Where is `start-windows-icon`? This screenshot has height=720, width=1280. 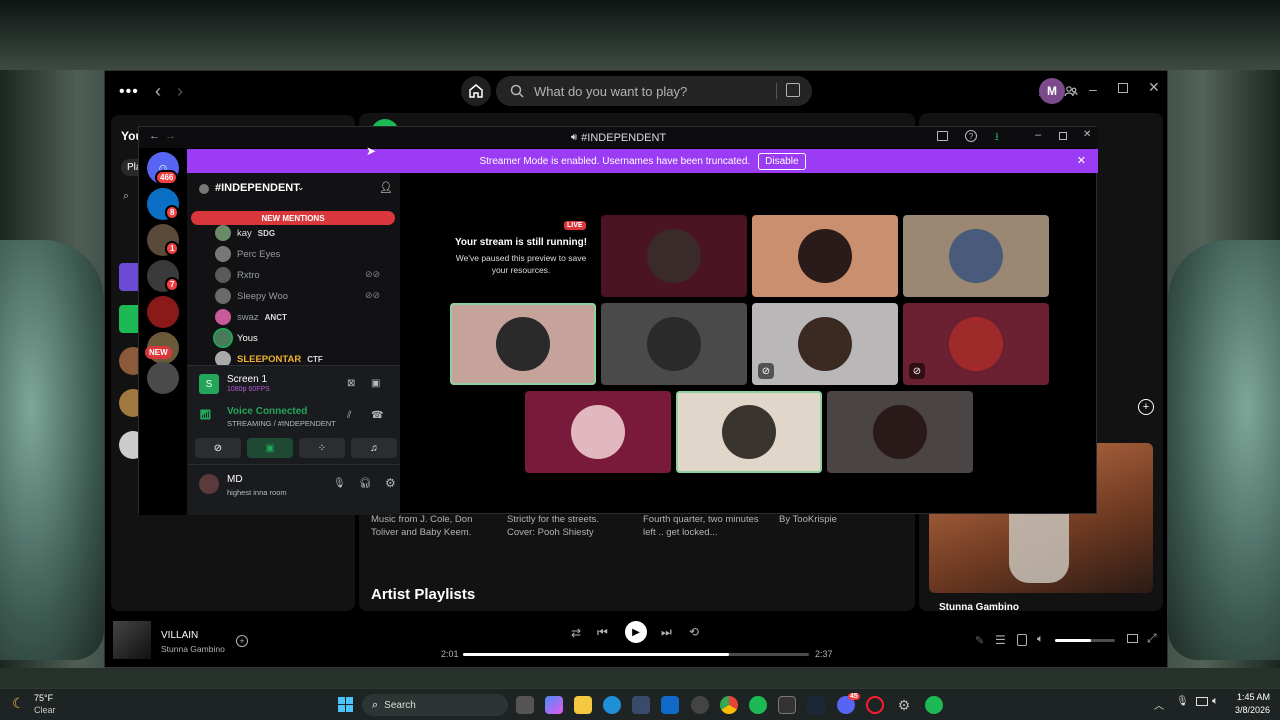
start-windows-icon is located at coordinates (345, 704).